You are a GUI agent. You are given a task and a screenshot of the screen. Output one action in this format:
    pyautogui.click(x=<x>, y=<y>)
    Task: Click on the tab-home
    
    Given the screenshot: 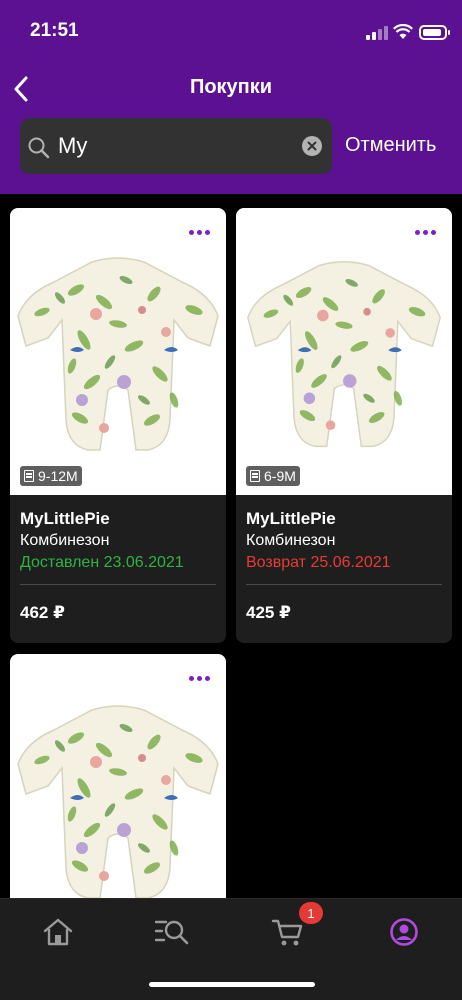 What is the action you would take?
    pyautogui.click(x=58, y=932)
    